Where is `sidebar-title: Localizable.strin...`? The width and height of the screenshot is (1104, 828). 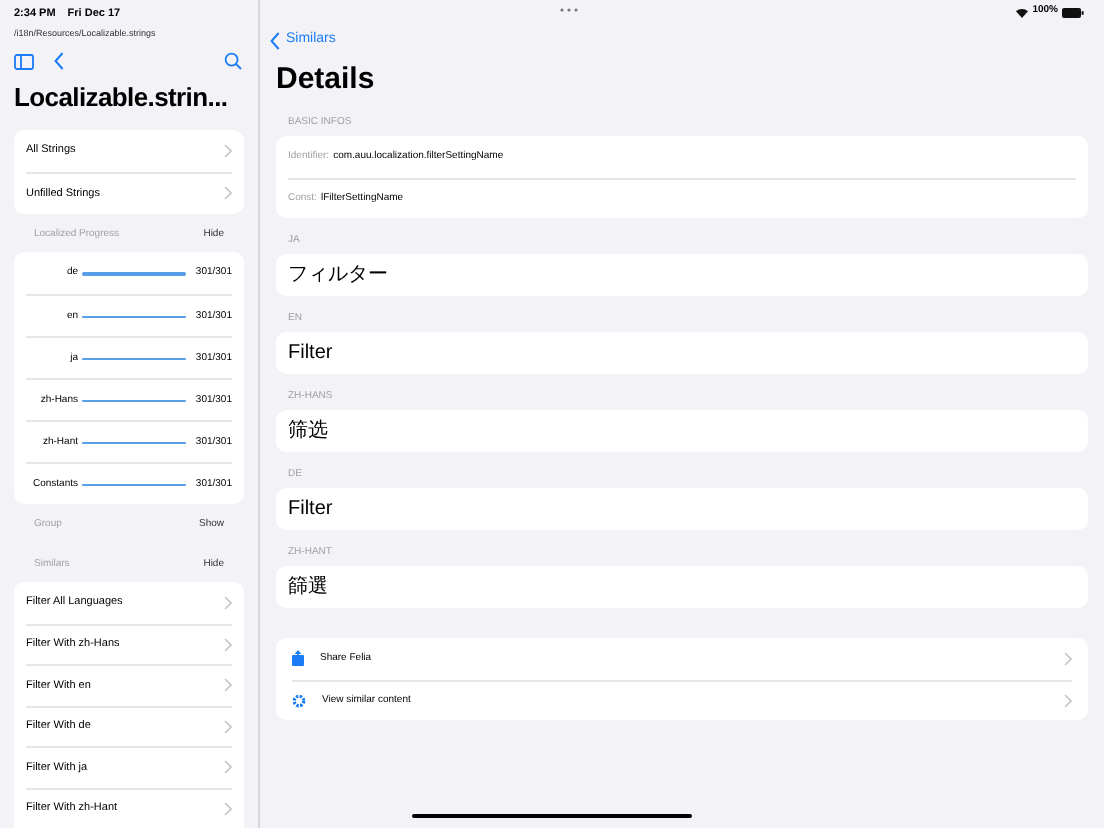 sidebar-title: Localizable.strin... is located at coordinates (121, 97).